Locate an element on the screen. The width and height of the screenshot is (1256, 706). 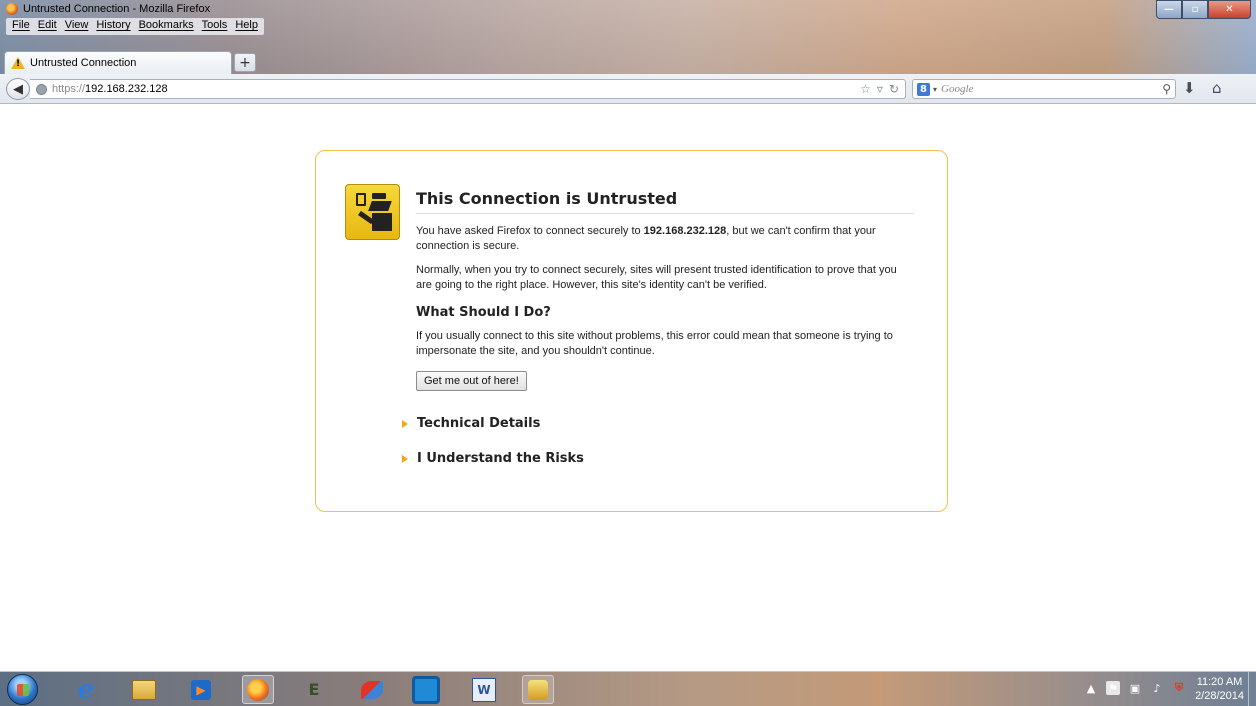
firefox-taskbar-icon is located at coordinates (258, 689).